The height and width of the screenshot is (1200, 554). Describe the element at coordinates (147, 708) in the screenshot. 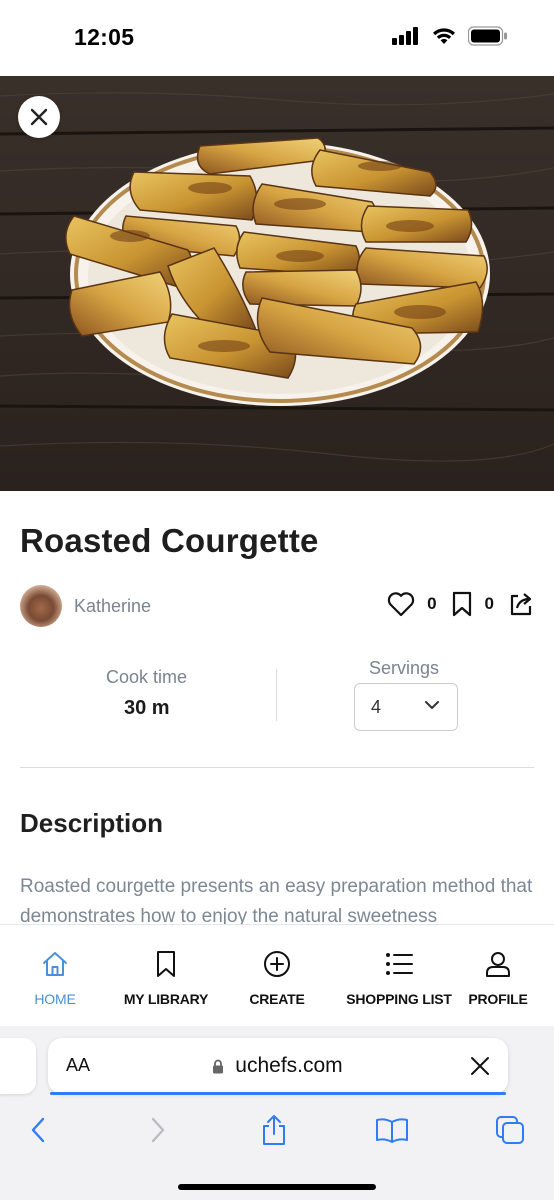

I see `cook-time-value: 30 m` at that location.